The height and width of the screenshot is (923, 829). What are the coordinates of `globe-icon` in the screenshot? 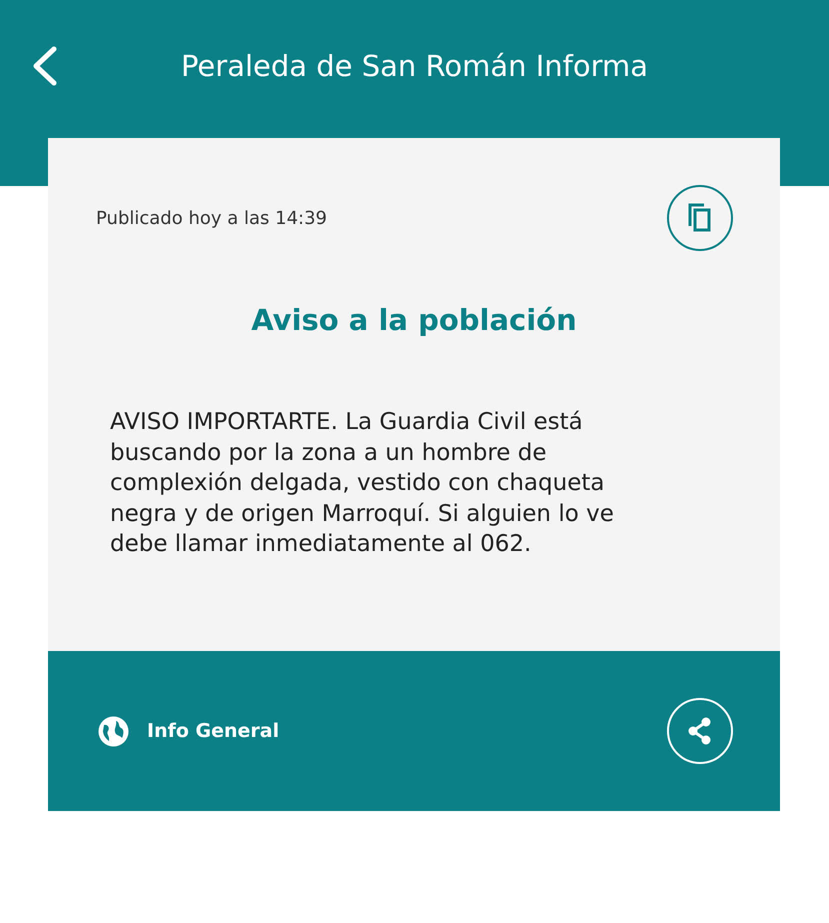 It's located at (113, 731).